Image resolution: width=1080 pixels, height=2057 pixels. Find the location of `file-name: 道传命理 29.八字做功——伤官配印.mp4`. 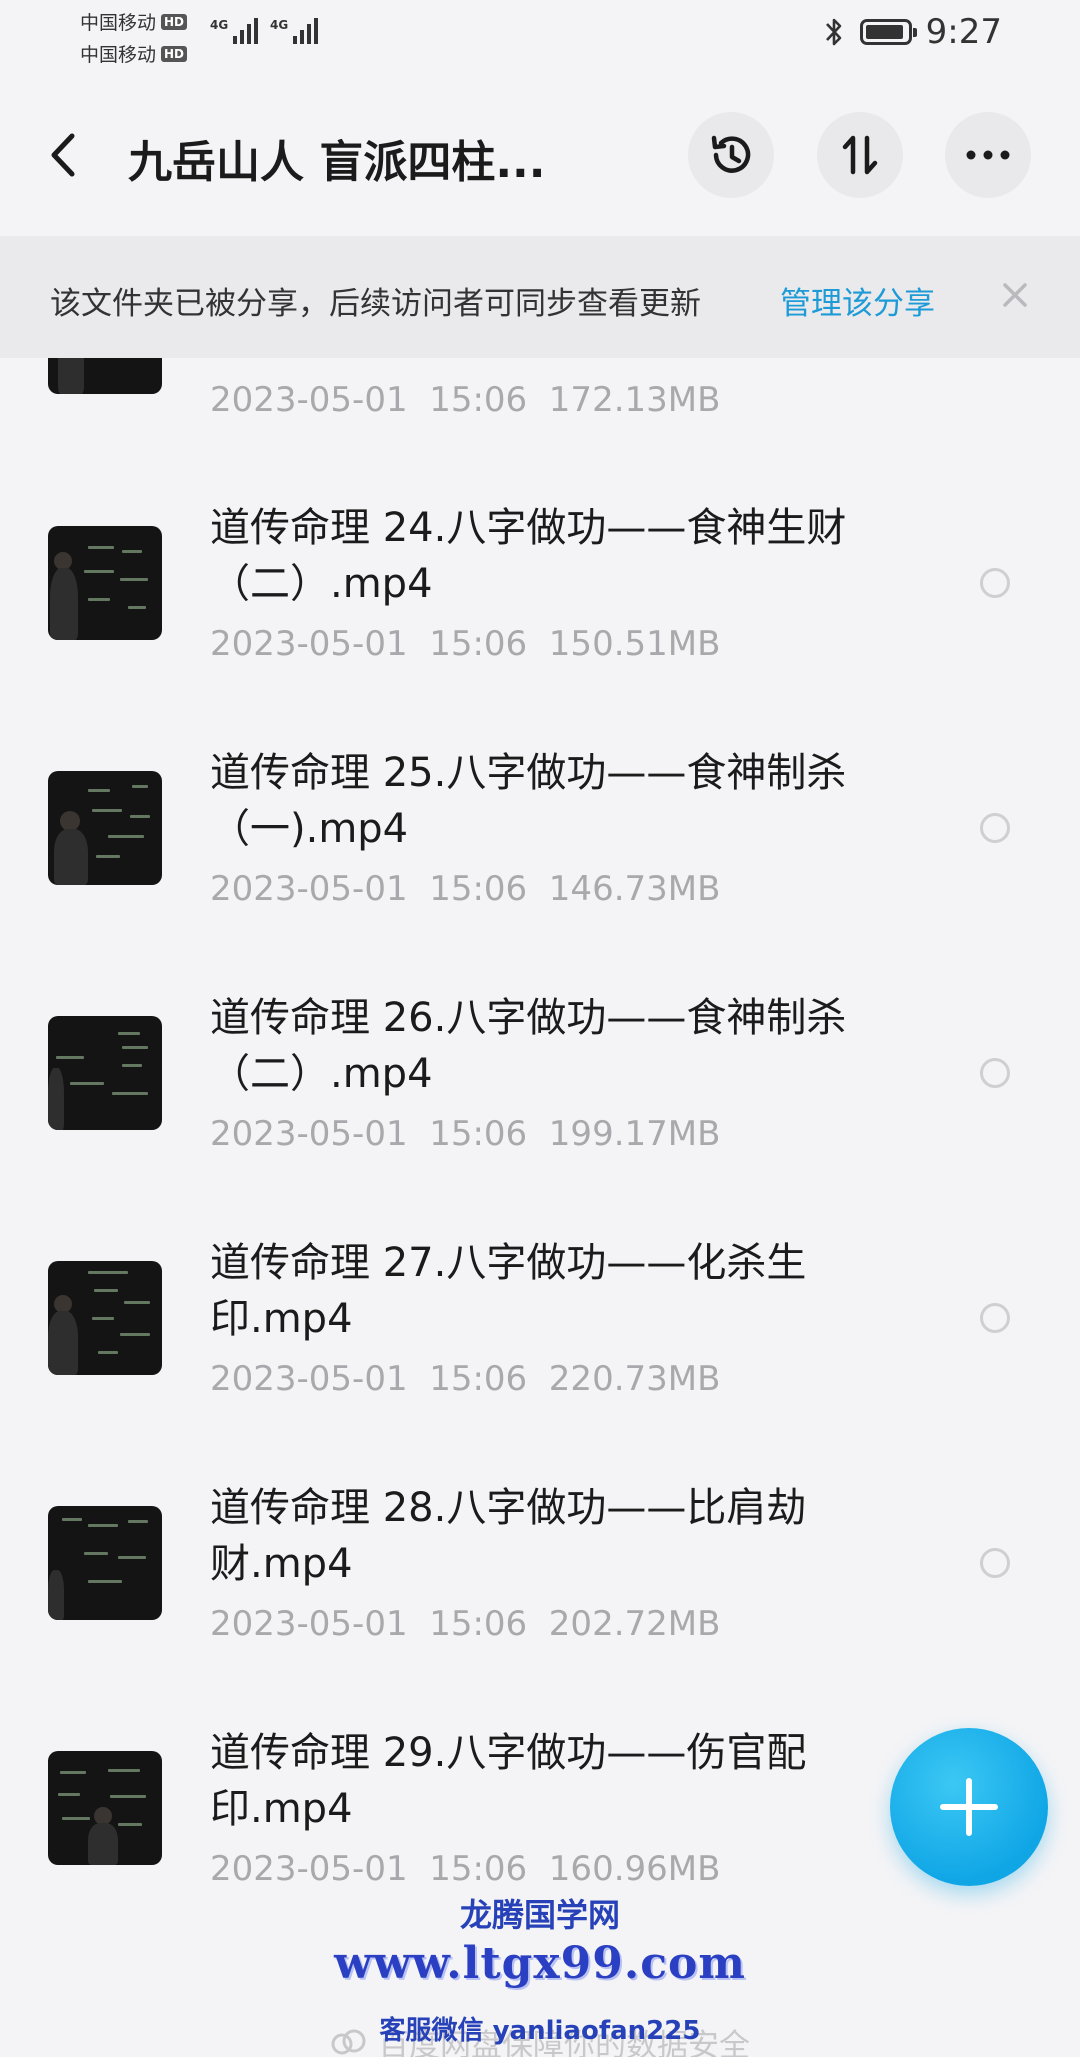

file-name: 道传命理 29.八字做功——伤官配印.mp4 is located at coordinates (508, 1781).